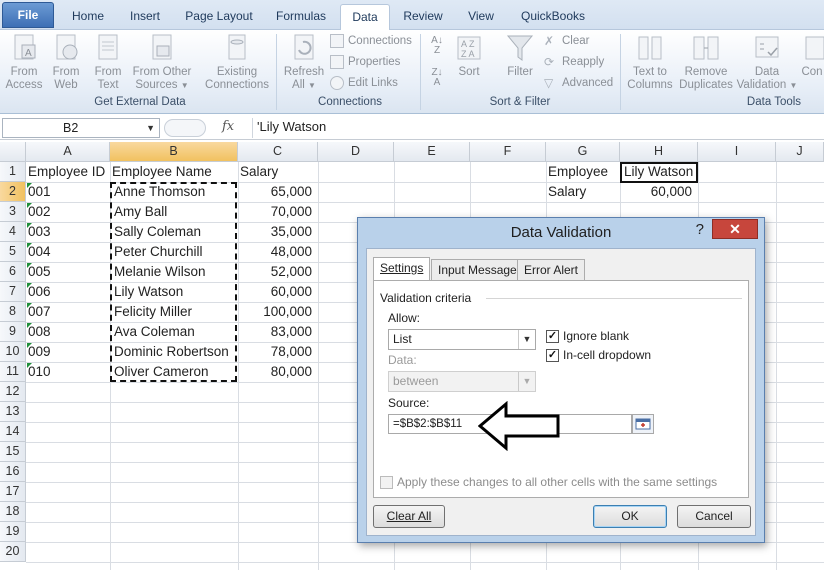  Describe the element at coordinates (13, 352) in the screenshot. I see `row-header-10: 10` at that location.